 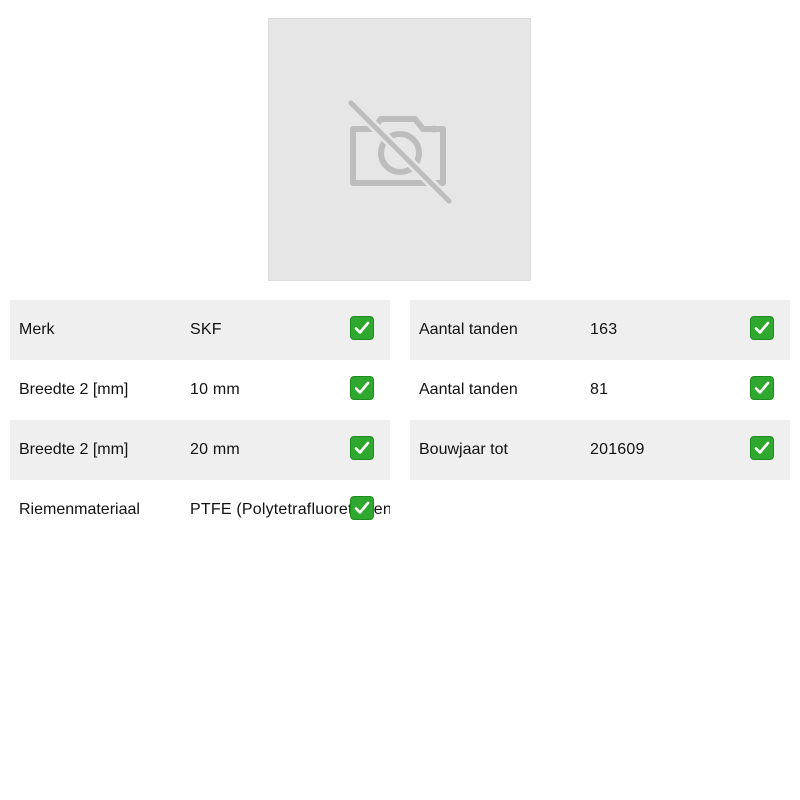 What do you see at coordinates (215, 389) in the screenshot?
I see `spec-value: 10 mm` at bounding box center [215, 389].